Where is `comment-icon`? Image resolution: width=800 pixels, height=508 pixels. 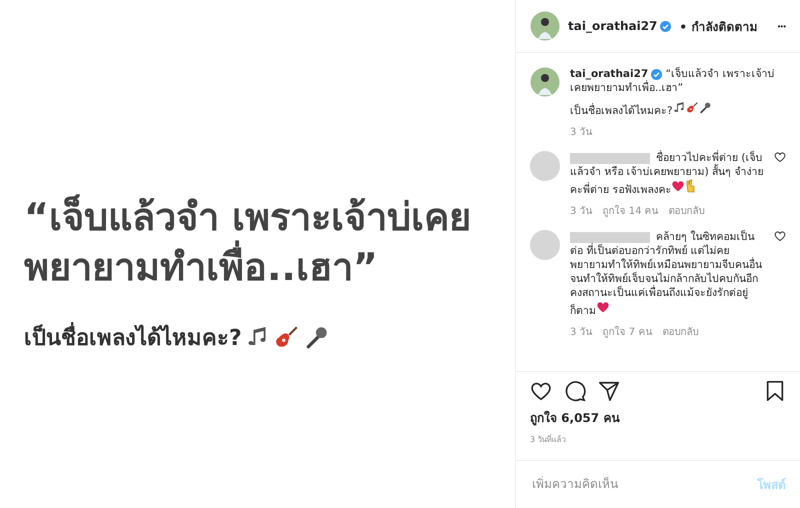
comment-icon is located at coordinates (575, 391).